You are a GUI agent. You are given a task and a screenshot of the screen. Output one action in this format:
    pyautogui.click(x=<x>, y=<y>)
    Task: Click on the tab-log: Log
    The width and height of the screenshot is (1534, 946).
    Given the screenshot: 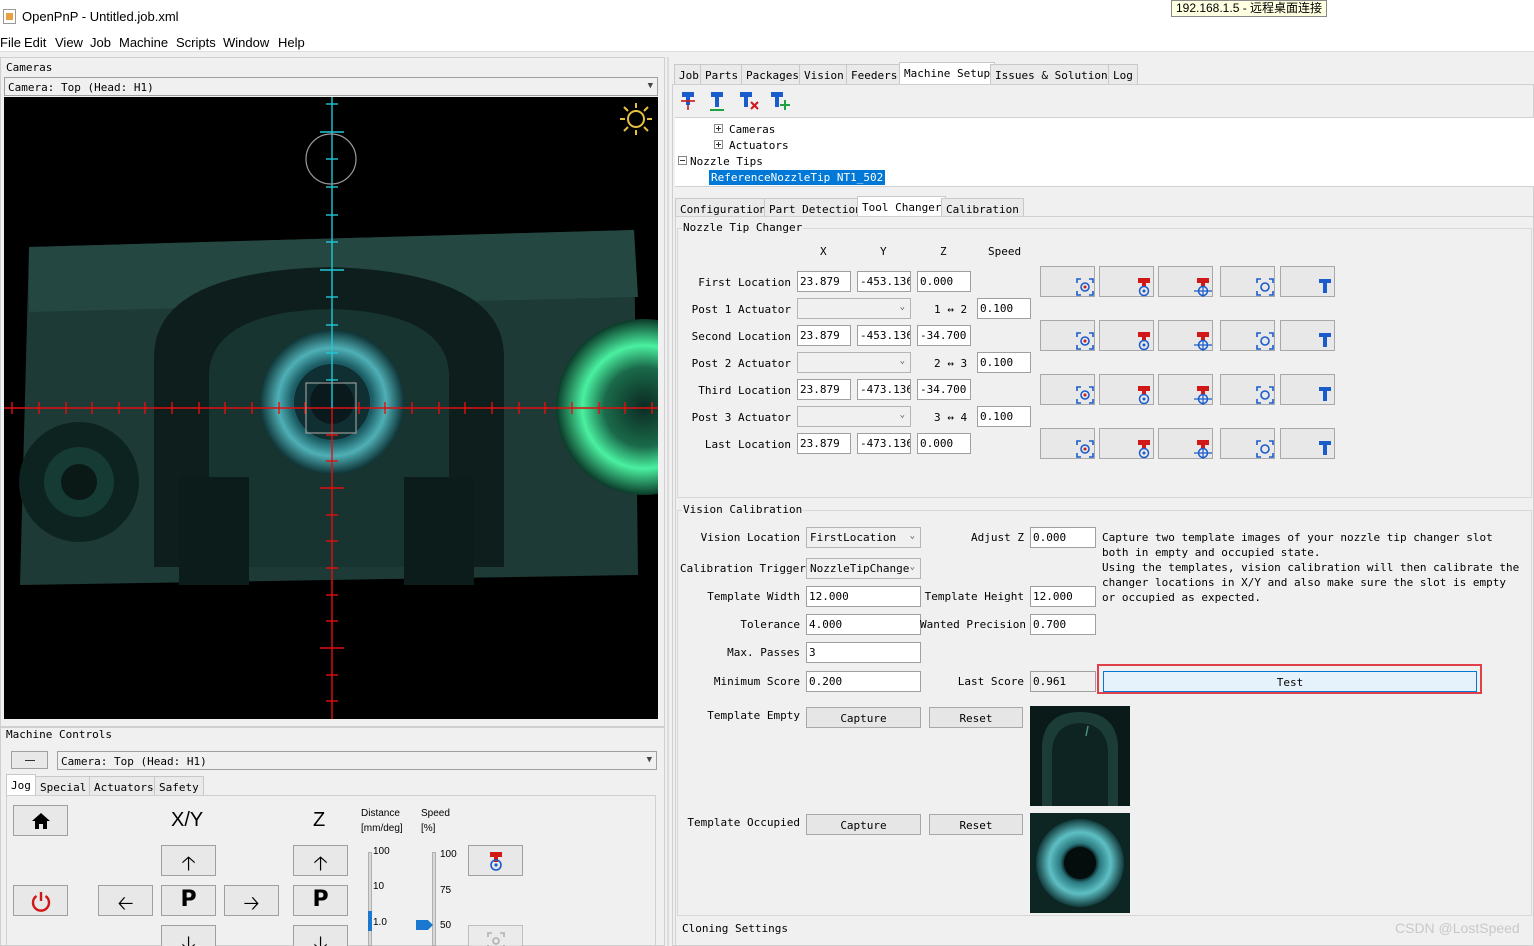 What is the action you would take?
    pyautogui.click(x=1123, y=74)
    